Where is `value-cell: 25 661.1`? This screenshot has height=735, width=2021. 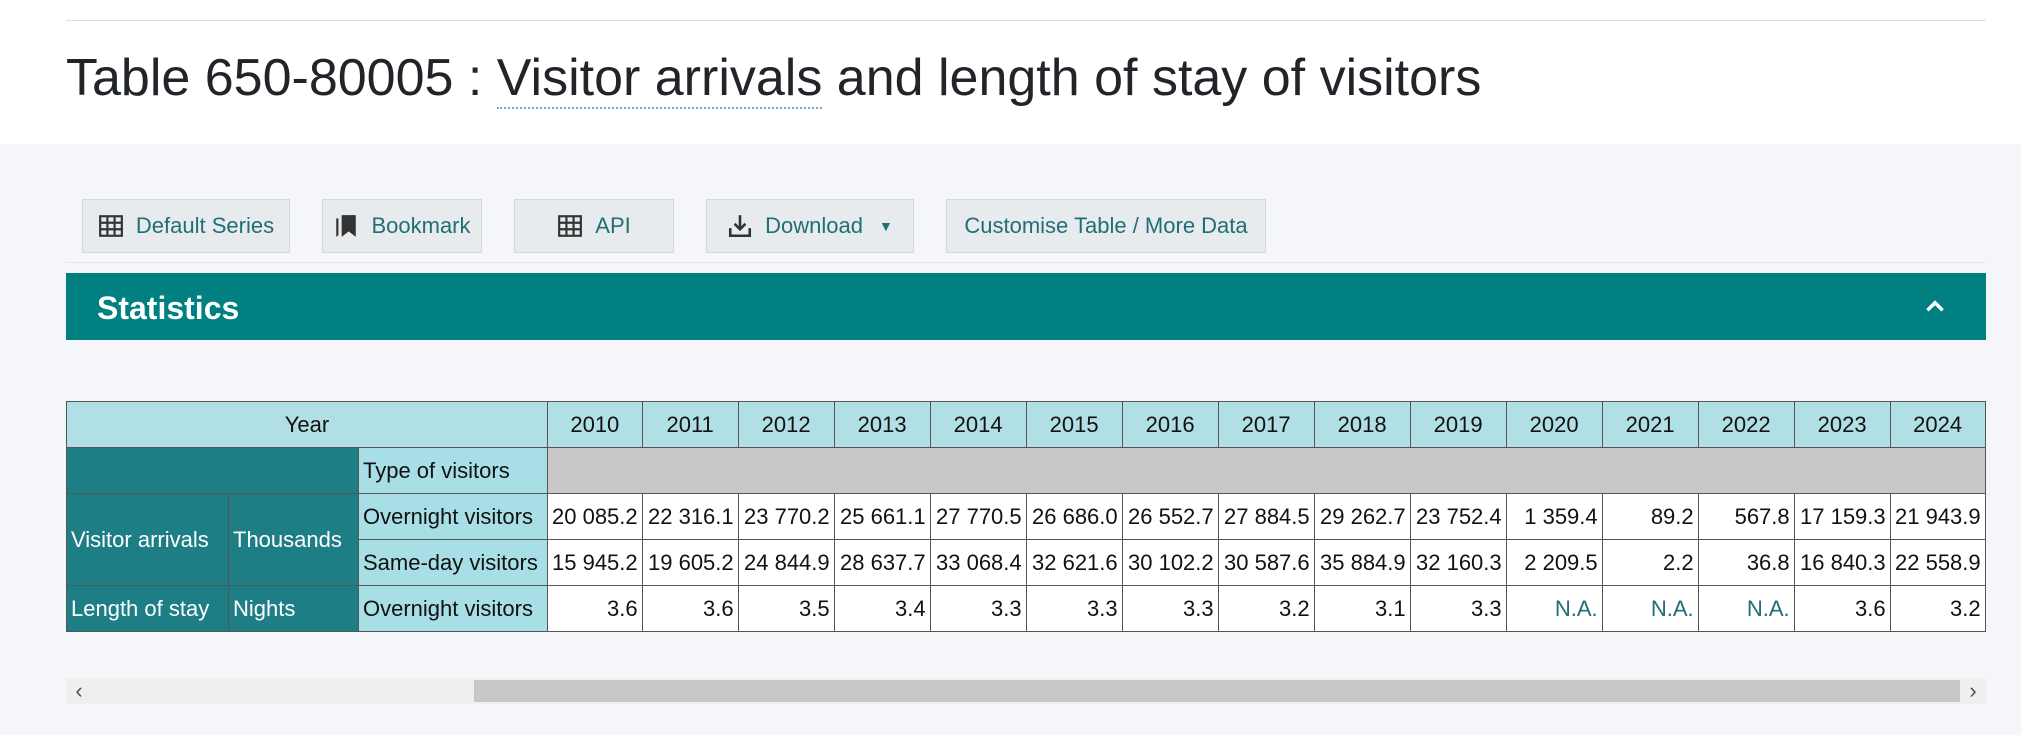
value-cell: 25 661.1 is located at coordinates (882, 516).